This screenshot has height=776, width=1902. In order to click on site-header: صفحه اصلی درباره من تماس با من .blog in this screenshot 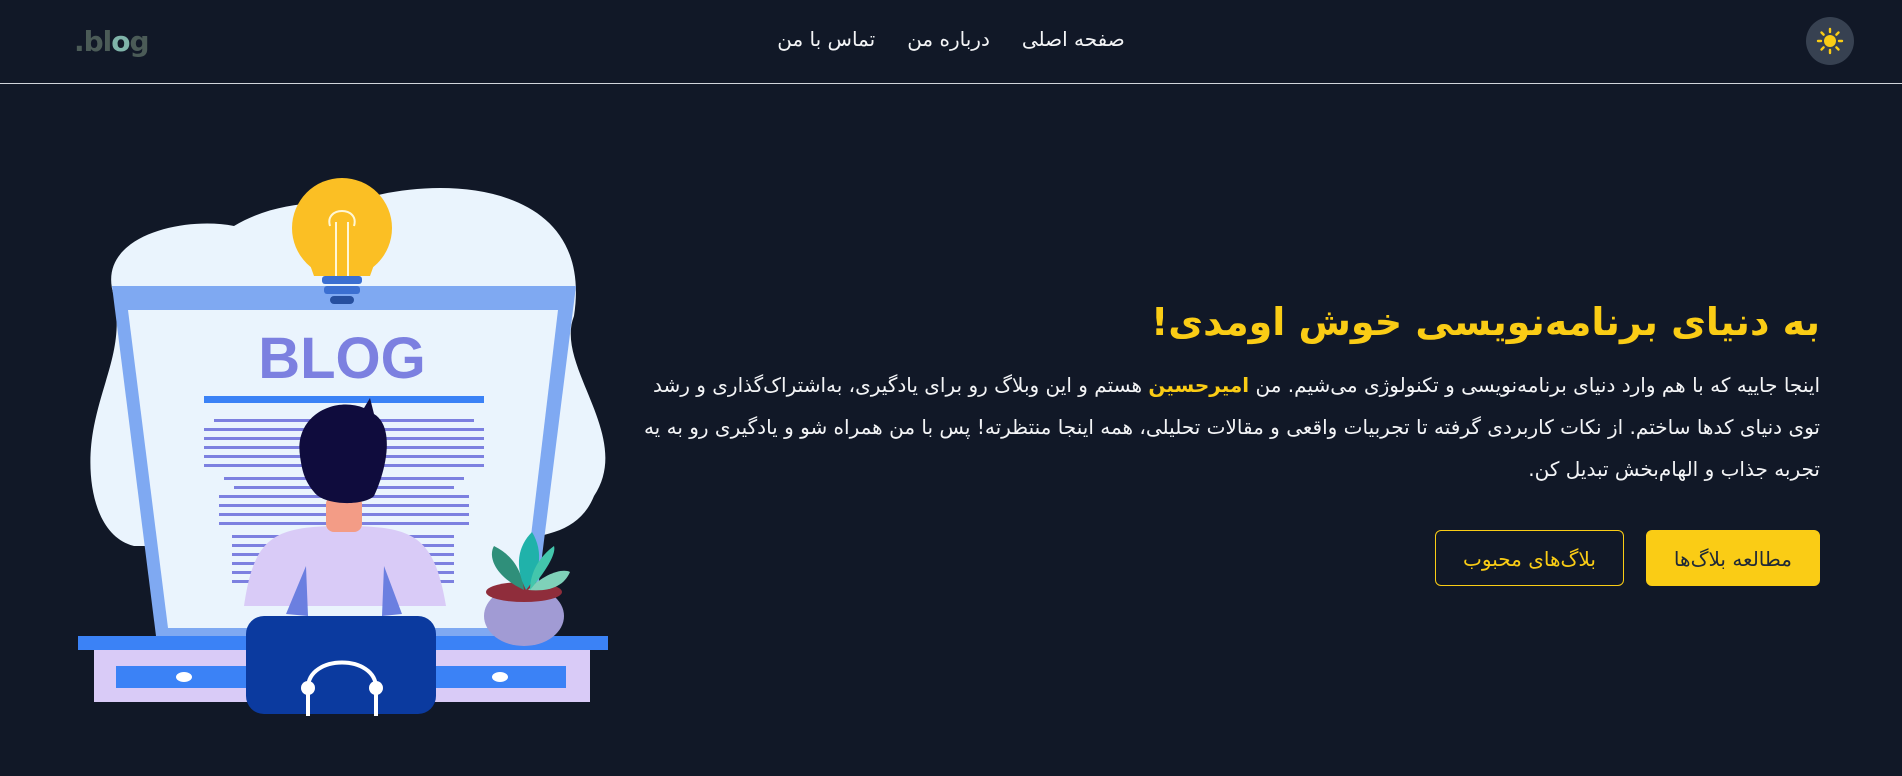, I will do `click(951, 42)`.